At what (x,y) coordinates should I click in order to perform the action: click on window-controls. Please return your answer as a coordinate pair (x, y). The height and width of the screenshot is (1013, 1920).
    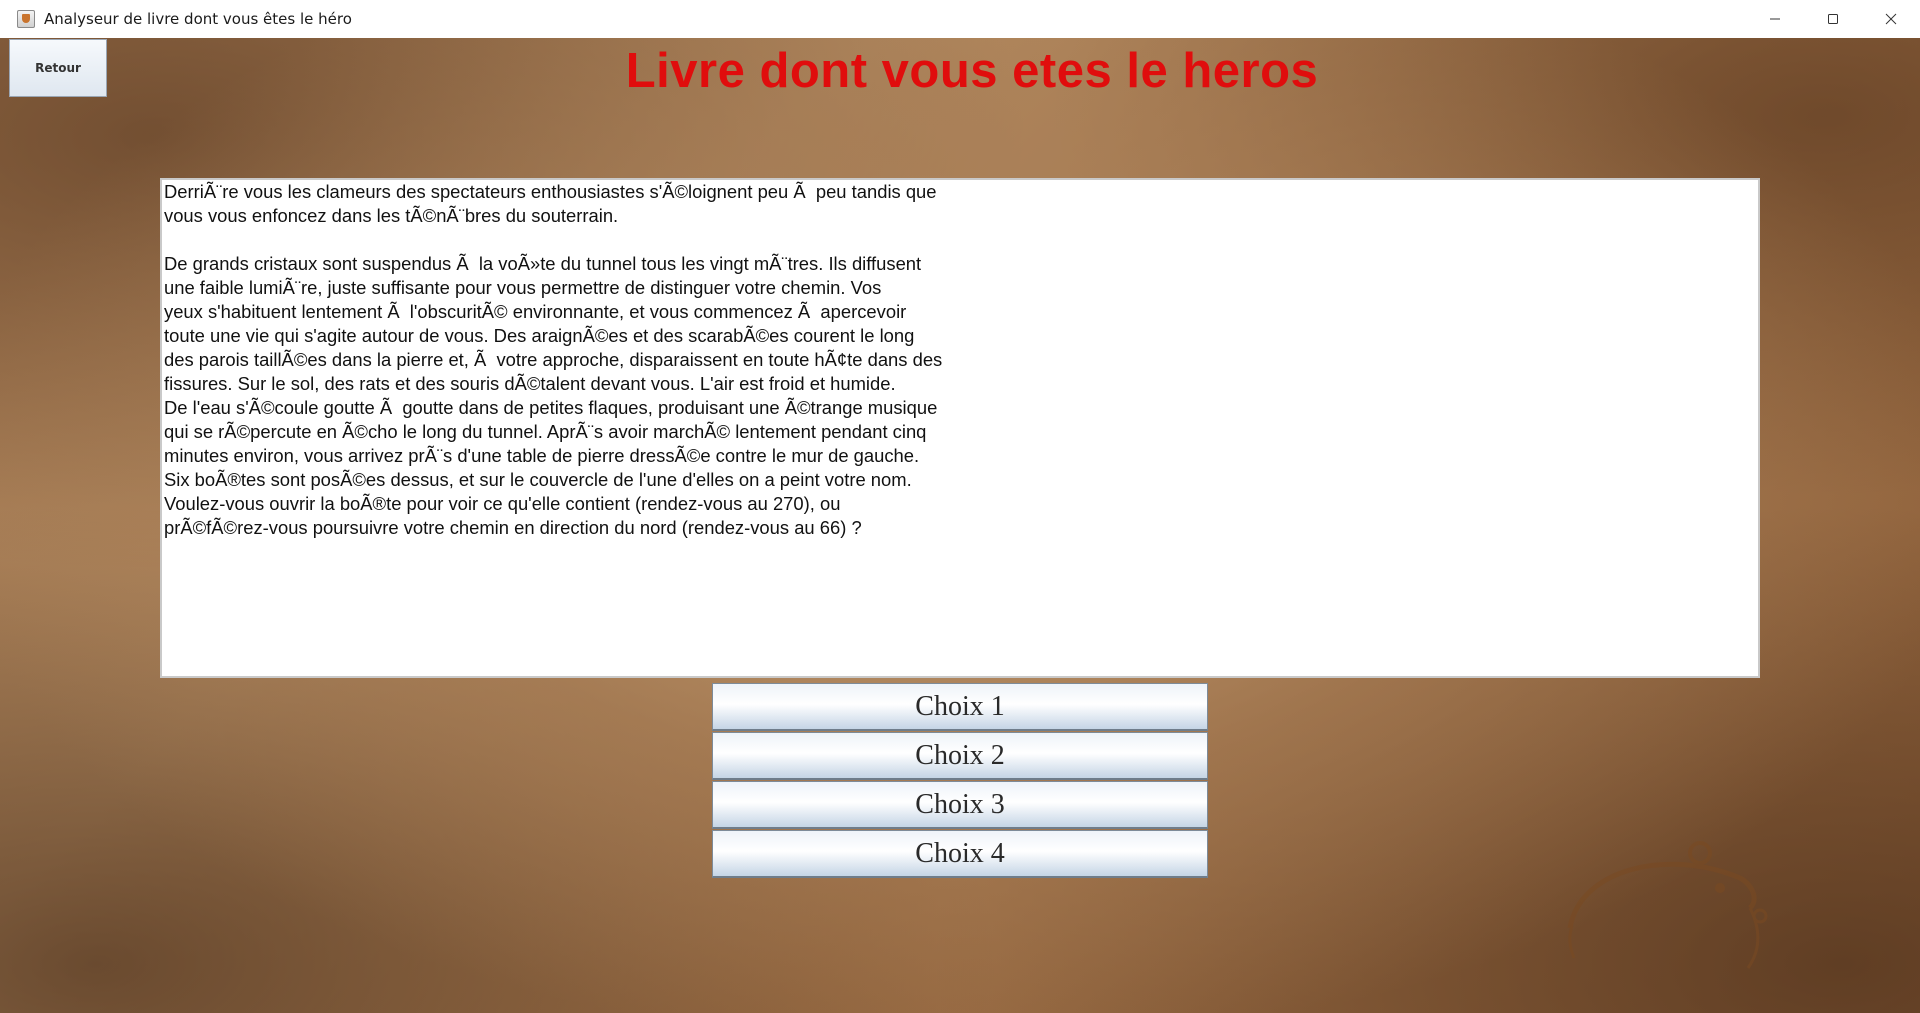
    Looking at the image, I should click on (1833, 19).